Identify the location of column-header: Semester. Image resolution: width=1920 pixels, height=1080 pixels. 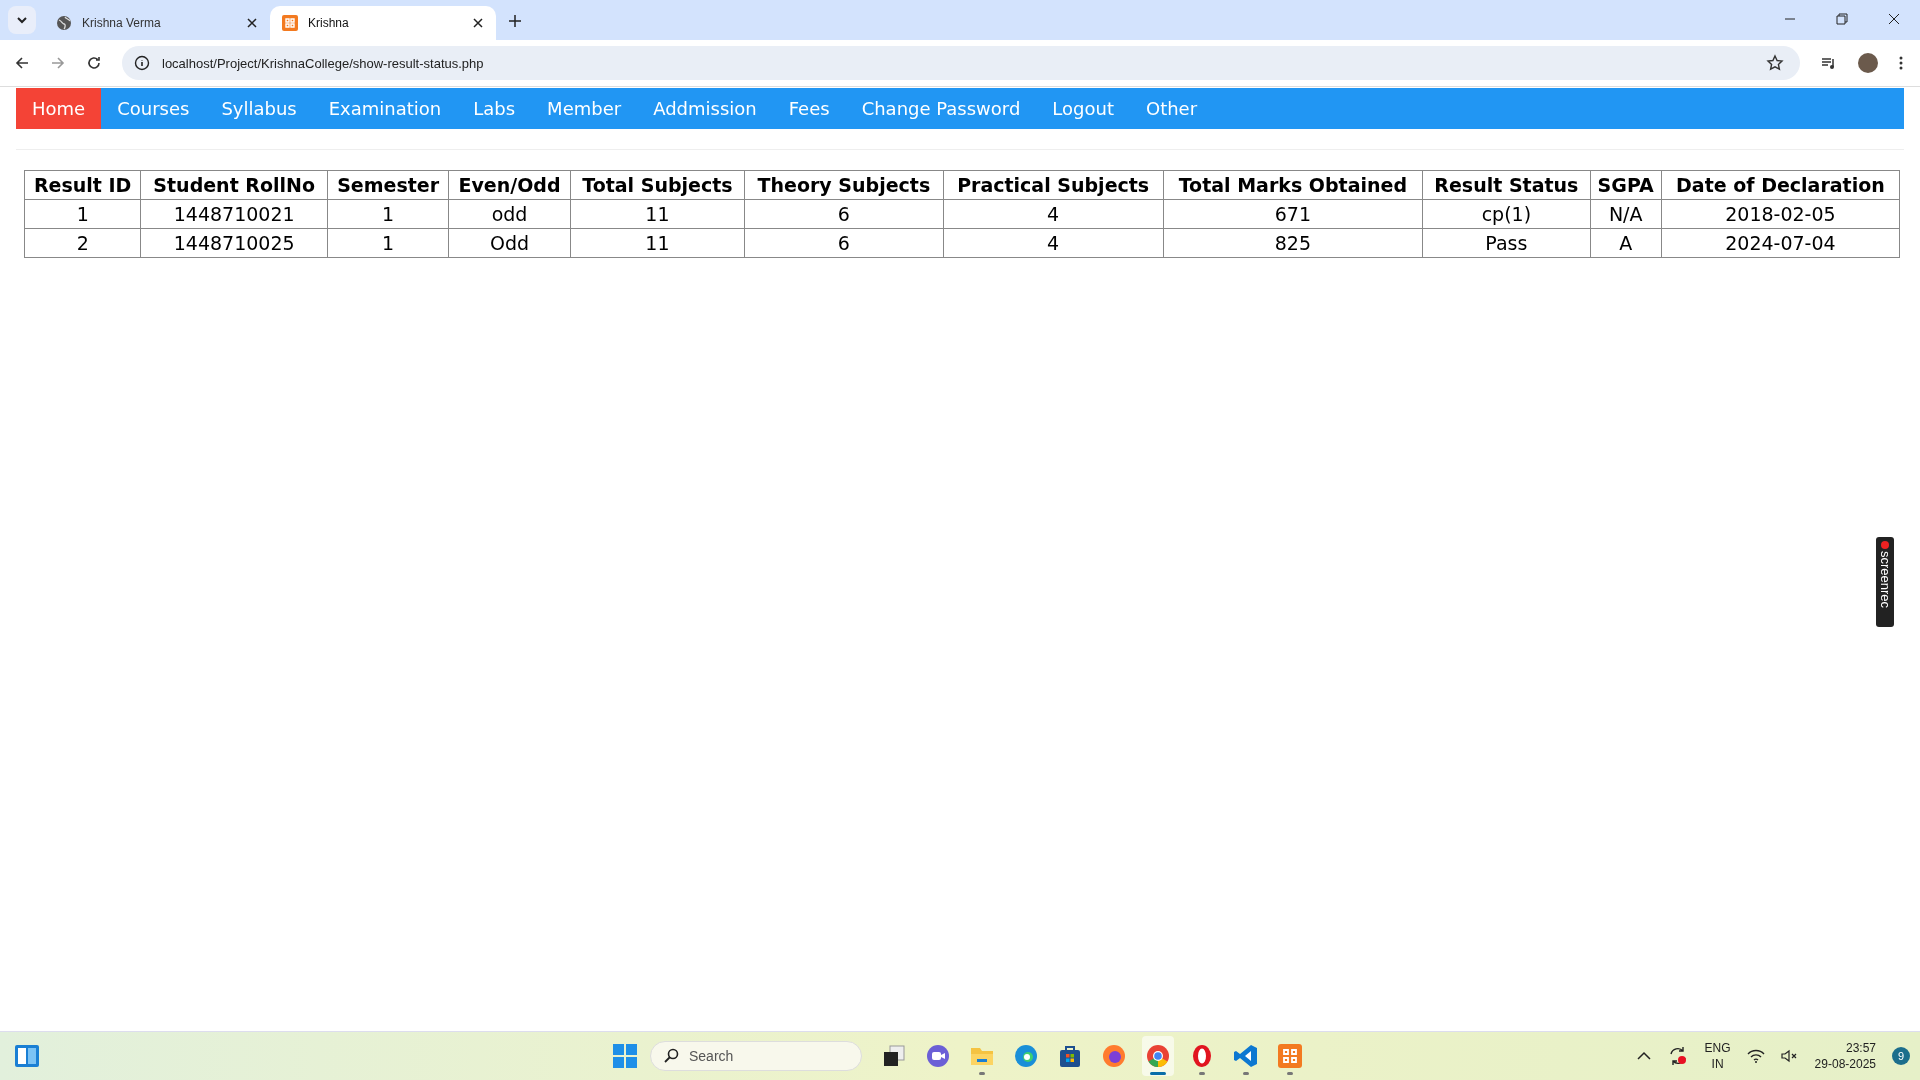
(388, 185).